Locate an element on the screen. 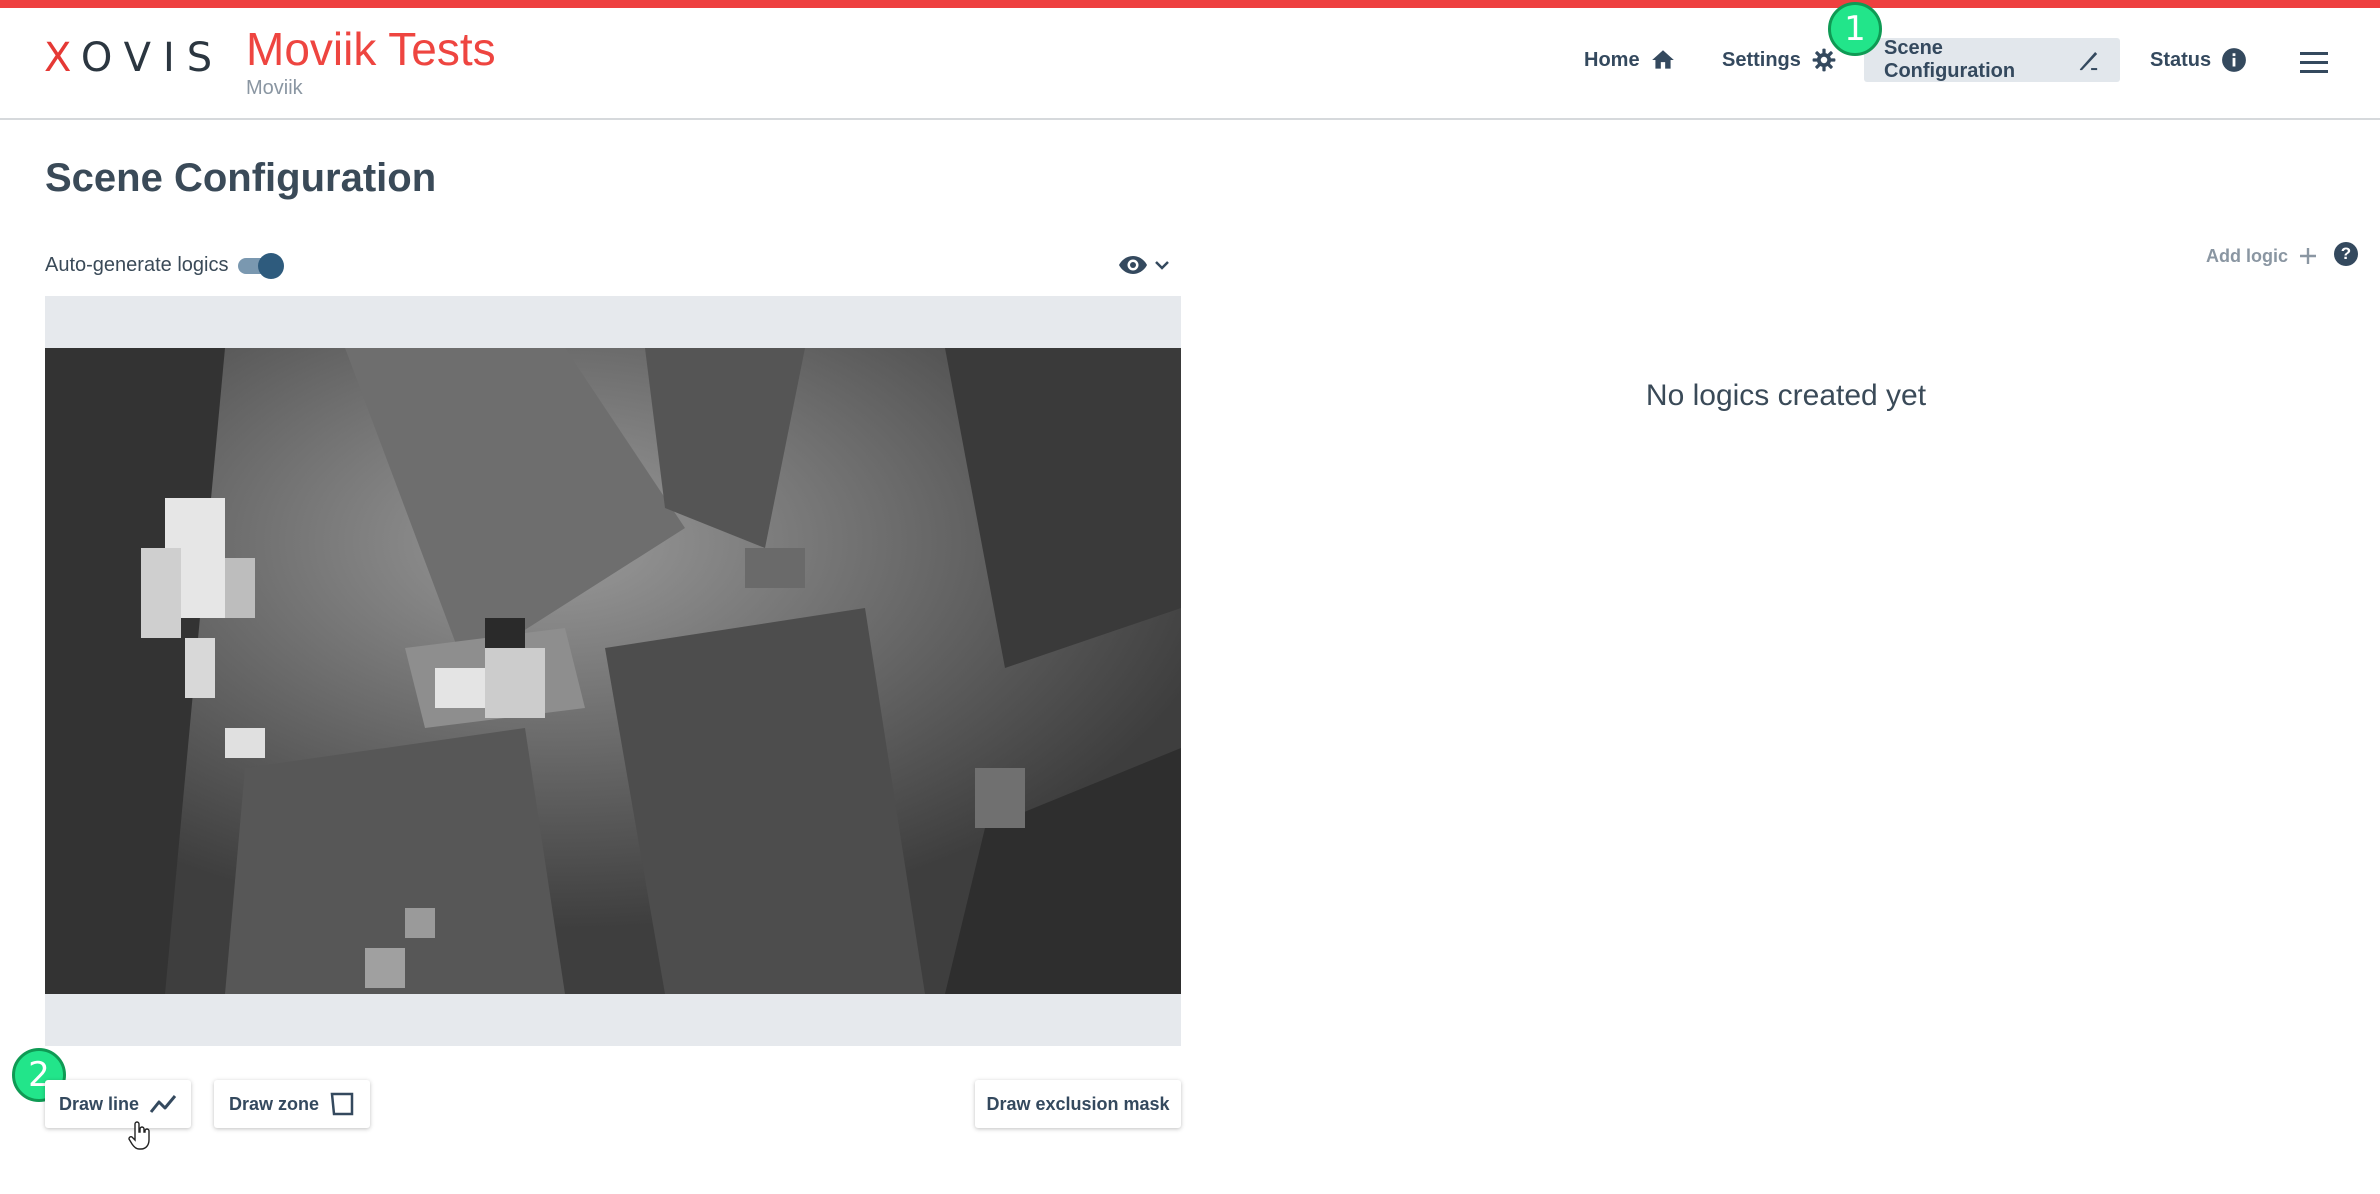  plus-icon is located at coordinates (2308, 256).